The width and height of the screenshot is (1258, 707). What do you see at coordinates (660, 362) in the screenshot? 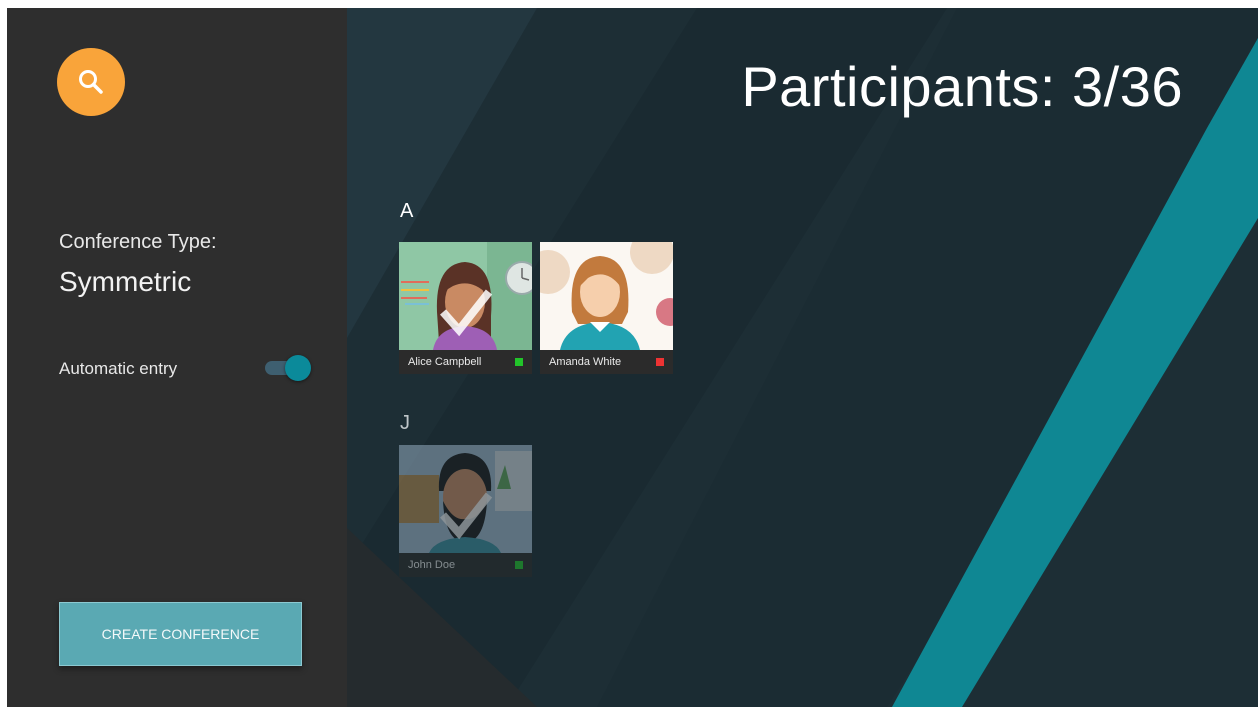
I see `status-indicator-busy` at bounding box center [660, 362].